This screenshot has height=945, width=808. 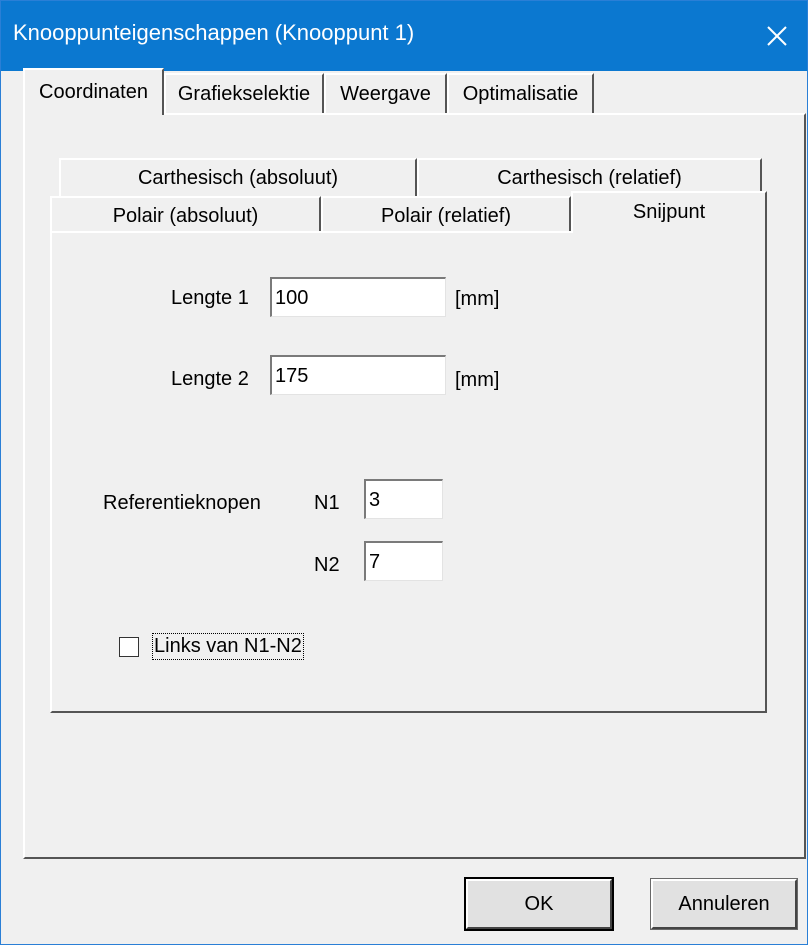 What do you see at coordinates (214, 32) in the screenshot?
I see `window-title: Knooppunteigenschappen (Knooppunt 1)` at bounding box center [214, 32].